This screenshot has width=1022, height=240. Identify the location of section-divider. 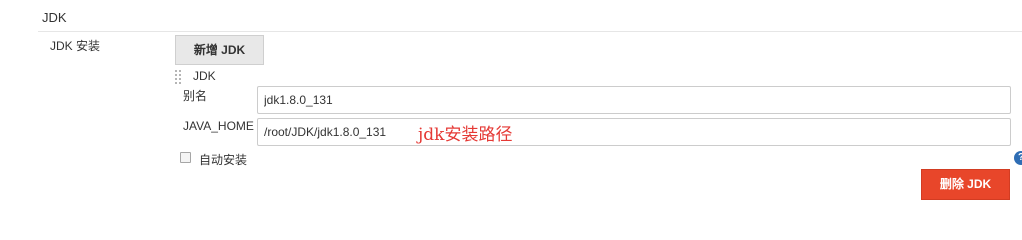
(530, 31).